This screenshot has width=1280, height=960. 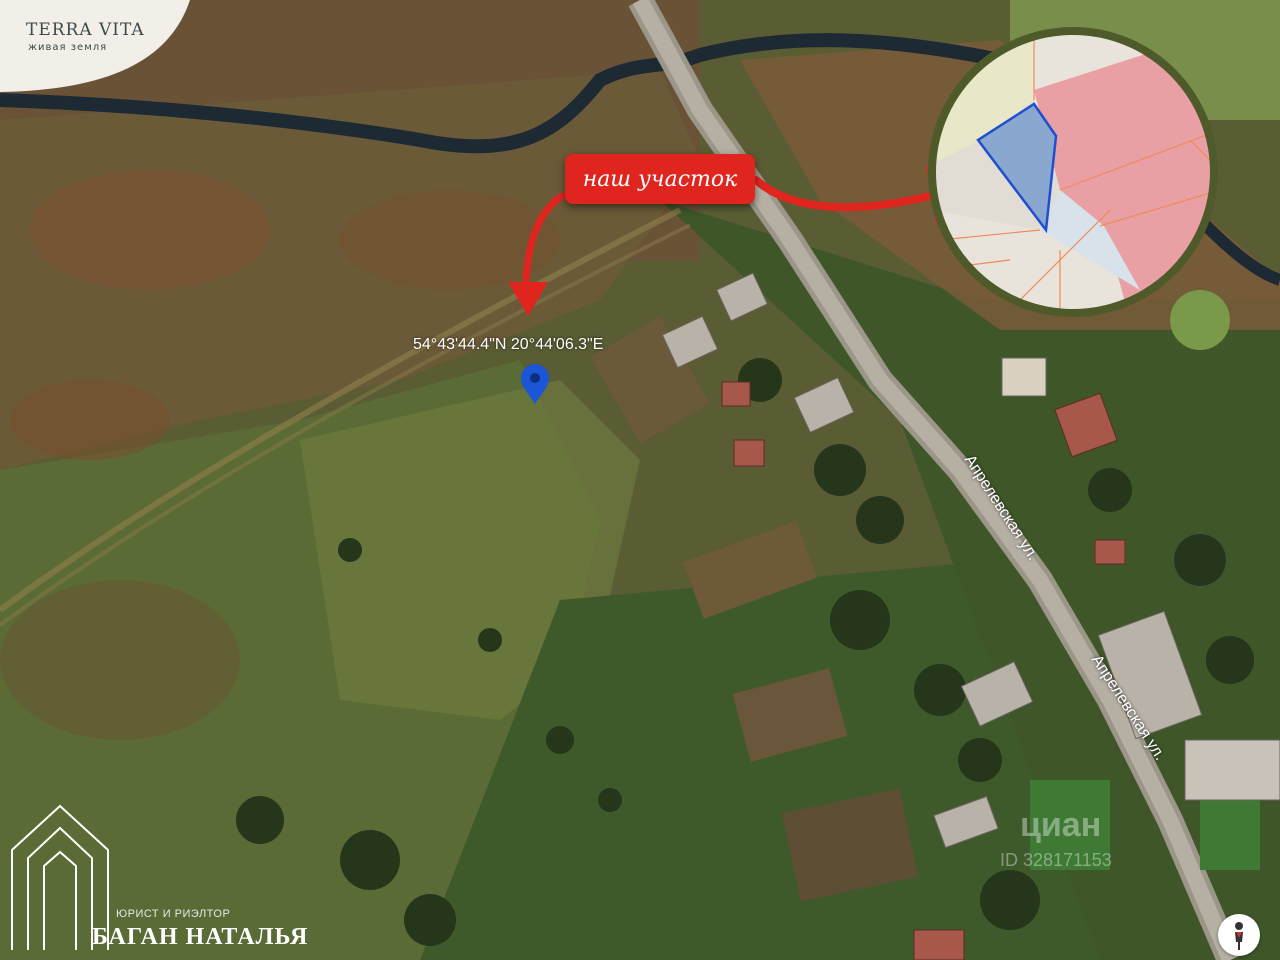 I want to click on realtor-name: БАГАН НАТАЛЬЯ, so click(x=200, y=937).